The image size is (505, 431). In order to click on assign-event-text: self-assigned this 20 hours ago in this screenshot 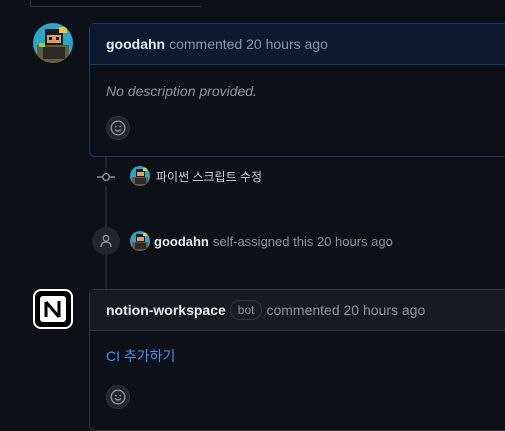, I will do `click(303, 241)`.